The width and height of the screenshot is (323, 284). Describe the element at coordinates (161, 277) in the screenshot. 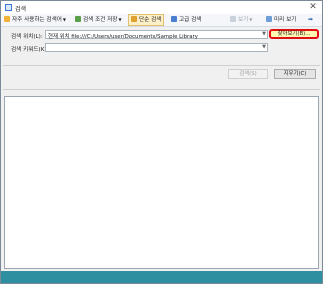

I see `status-bar` at that location.